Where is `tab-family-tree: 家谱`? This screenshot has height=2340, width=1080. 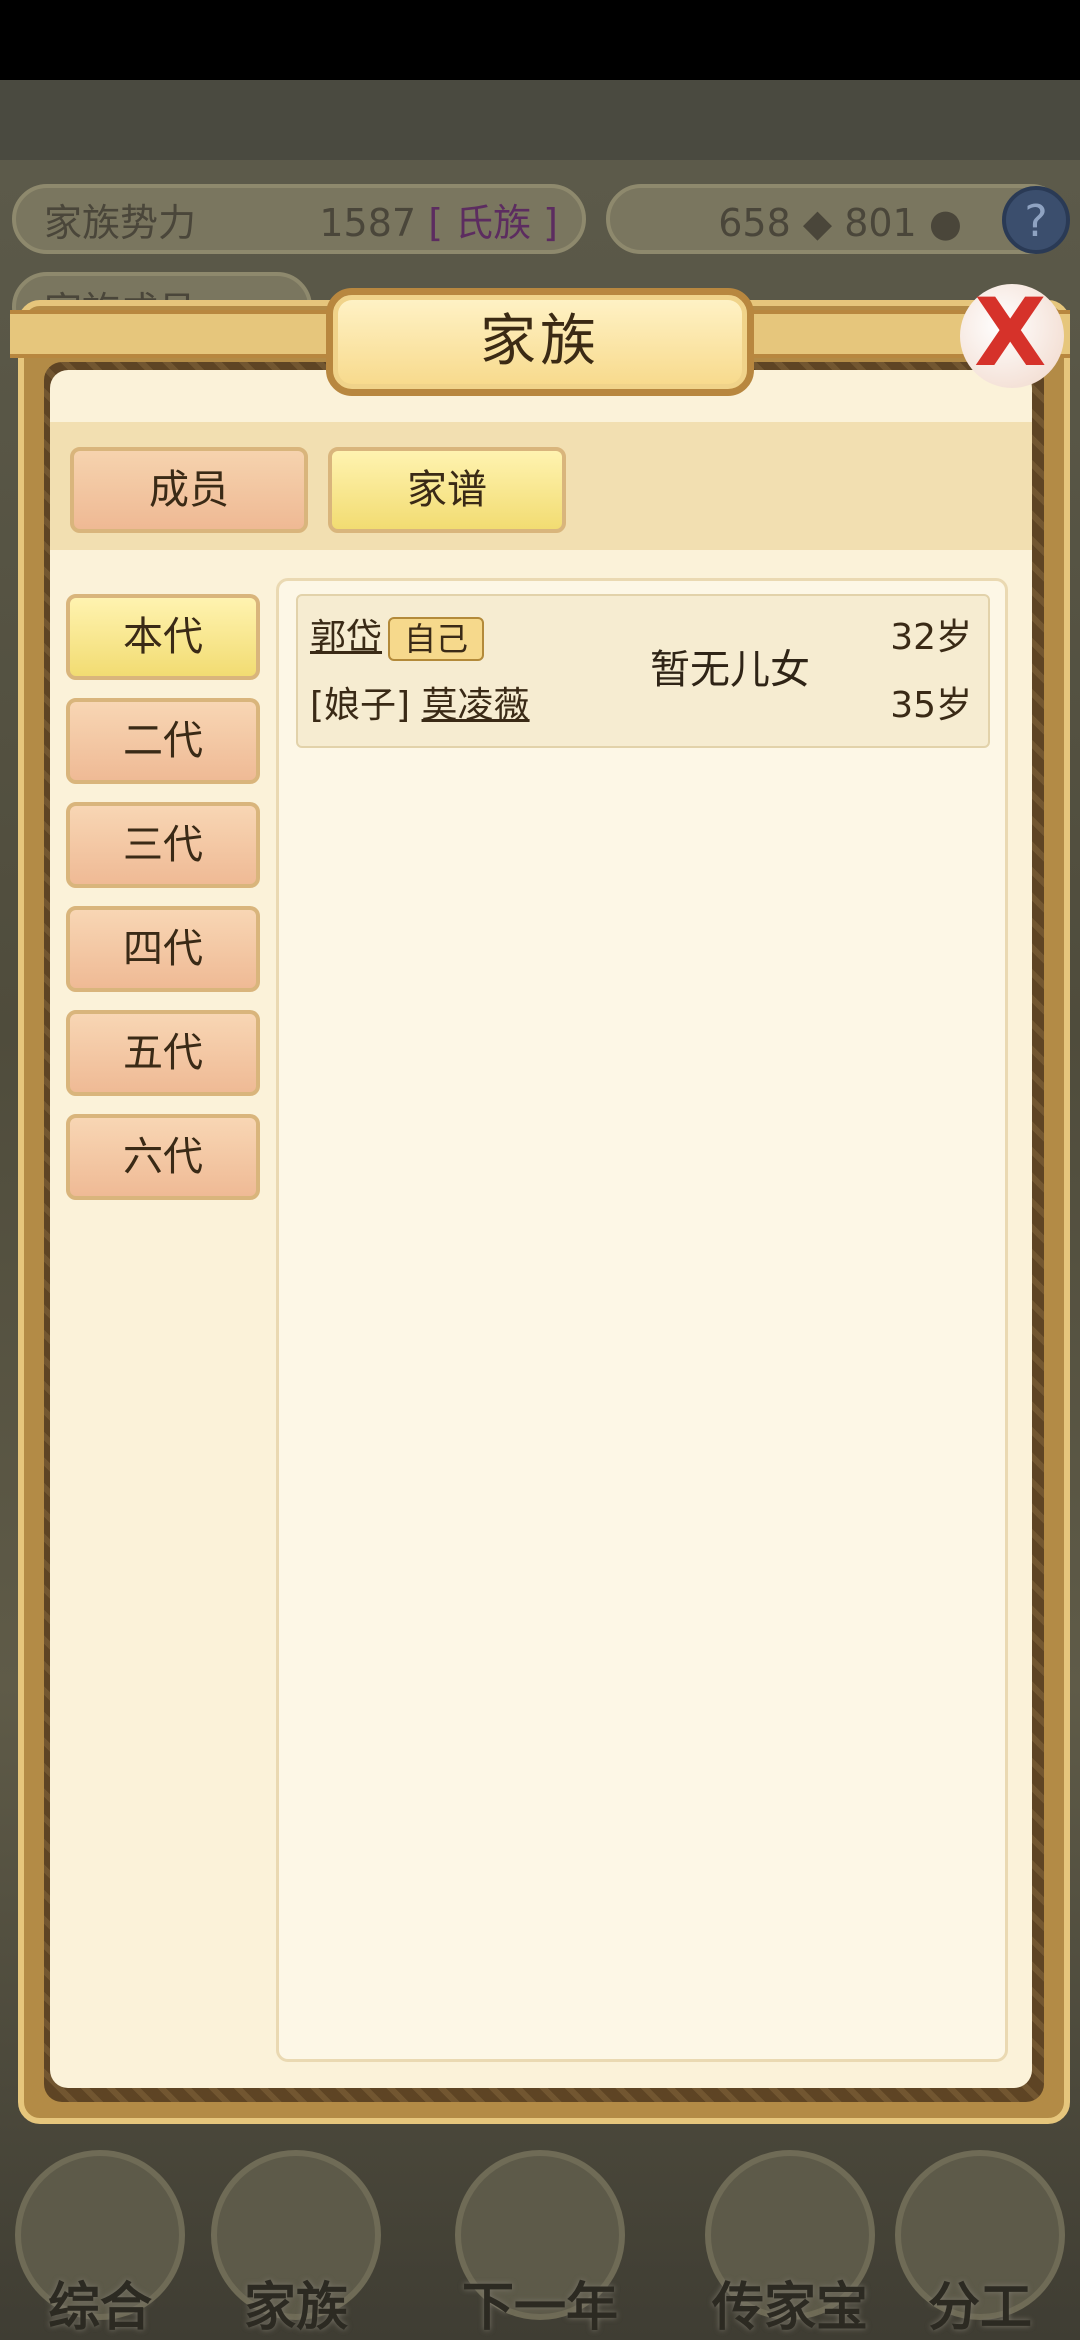 tab-family-tree: 家谱 is located at coordinates (447, 490).